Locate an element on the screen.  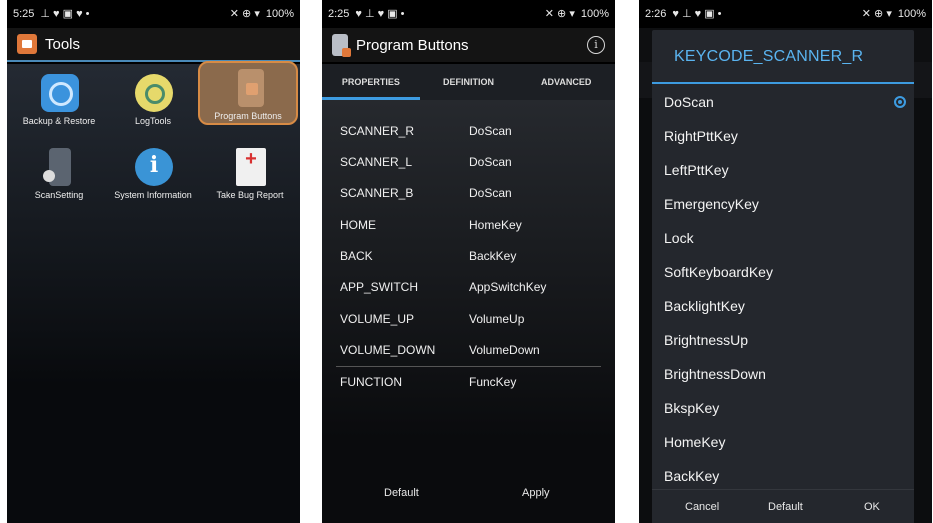
app-label: Program Buttons is located at coordinates (248, 116).